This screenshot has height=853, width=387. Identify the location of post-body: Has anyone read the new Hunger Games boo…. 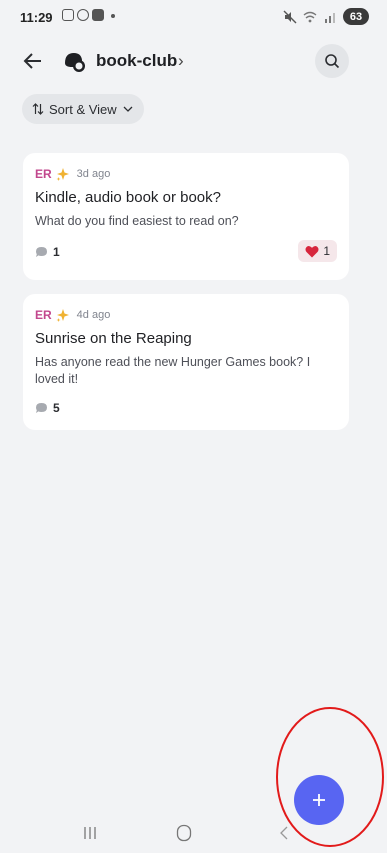
(173, 370).